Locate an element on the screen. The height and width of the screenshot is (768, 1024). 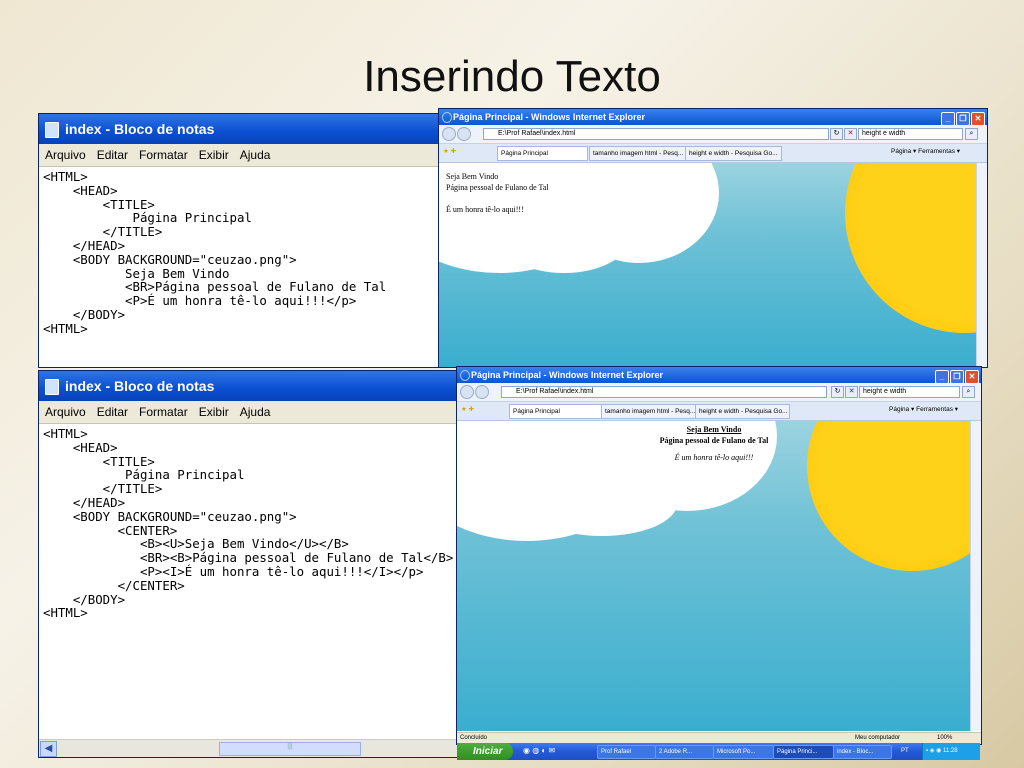
cloud-image is located at coordinates (602, 503).